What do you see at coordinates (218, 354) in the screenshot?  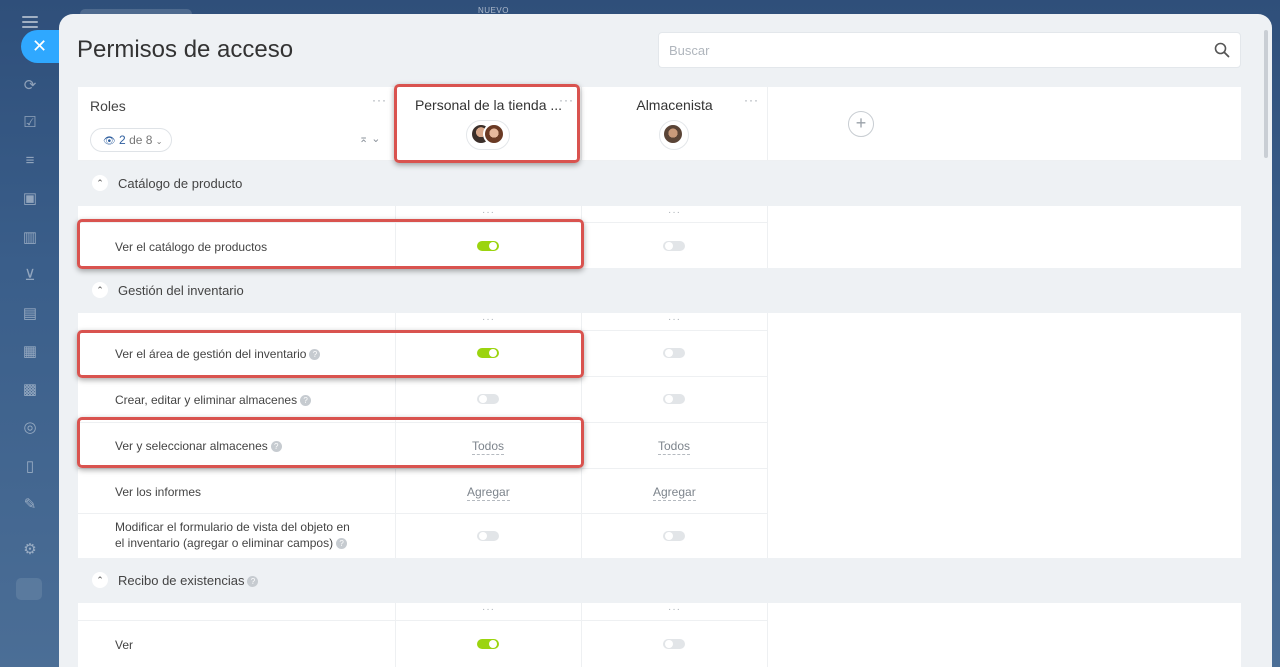 I see `permission-label: Ver el área de gestión del inventario?` at bounding box center [218, 354].